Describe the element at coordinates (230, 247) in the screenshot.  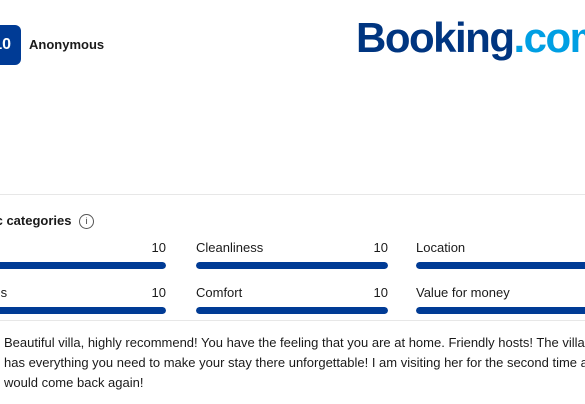
I see `category-label: Cleanliness` at that location.